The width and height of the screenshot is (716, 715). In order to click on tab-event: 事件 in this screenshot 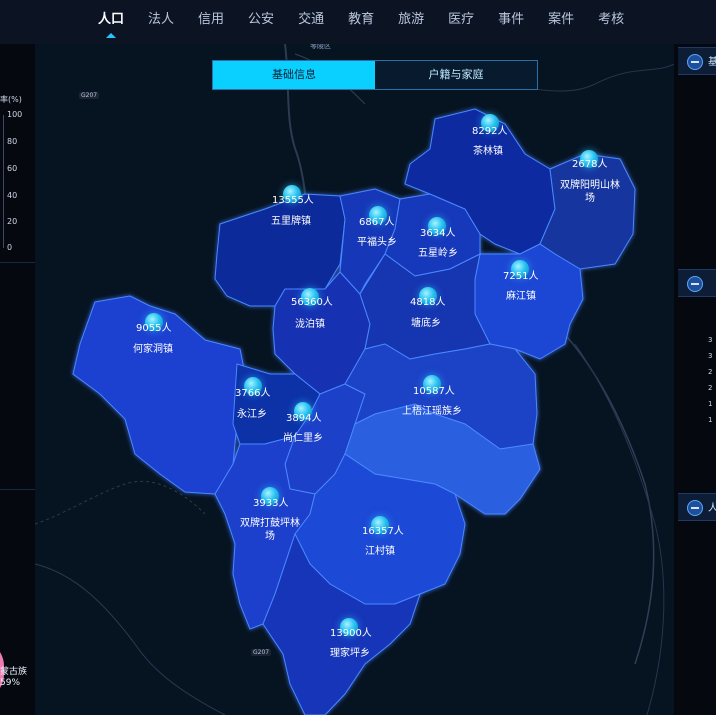, I will do `click(511, 22)`.